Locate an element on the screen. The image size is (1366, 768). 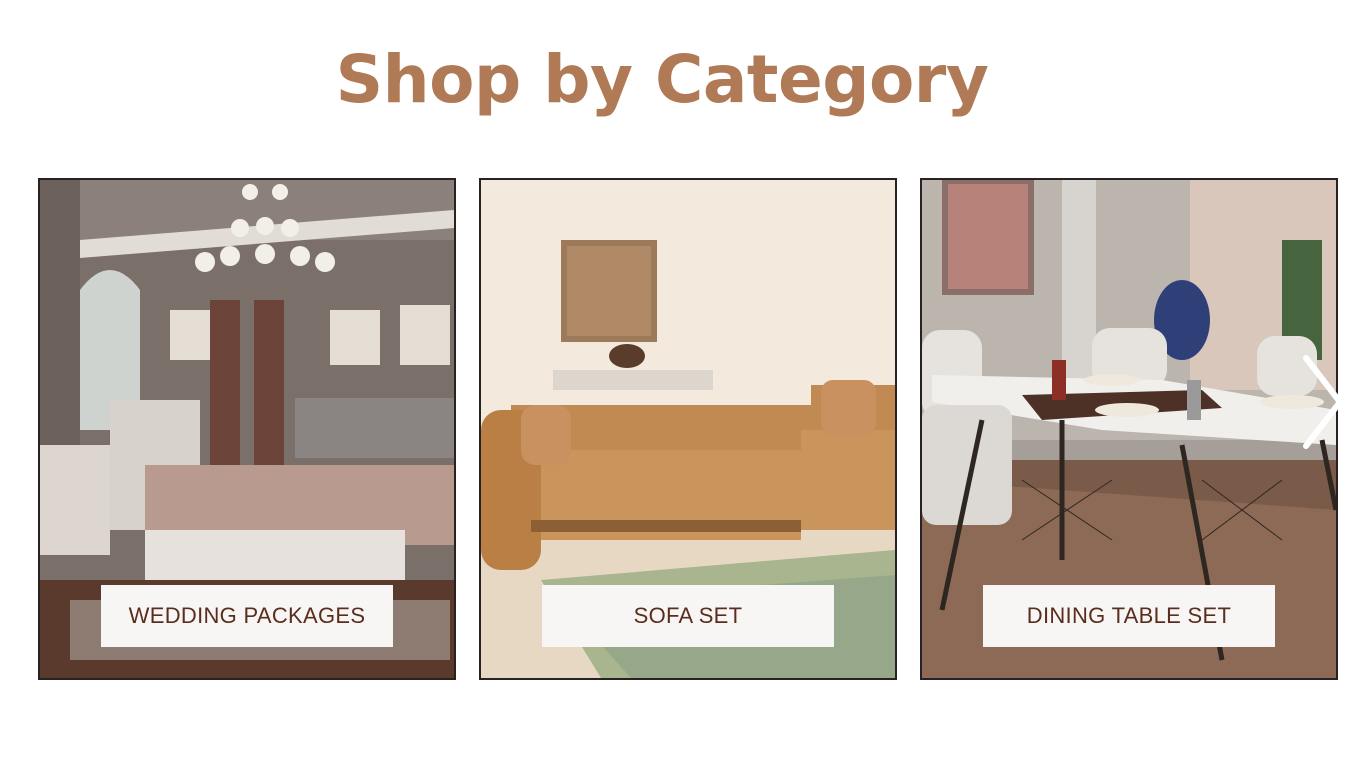
carousel-next-button is located at coordinates (1319, 402).